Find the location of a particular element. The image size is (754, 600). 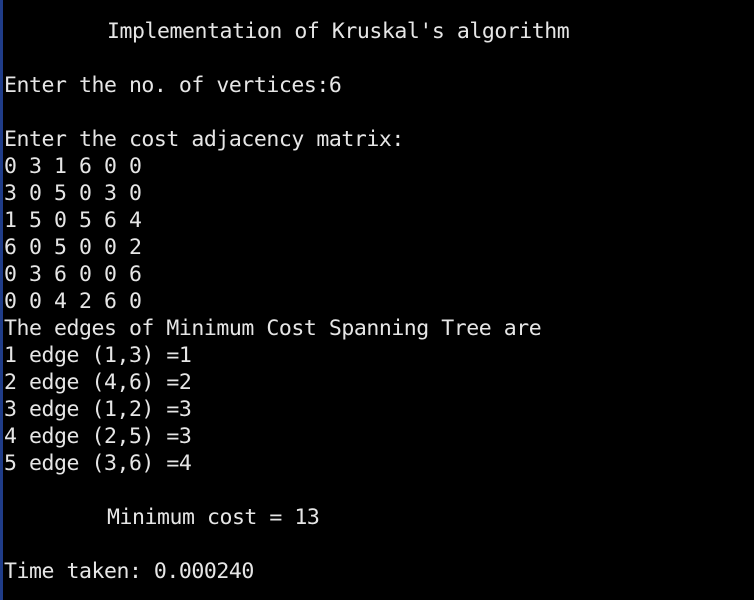

matrix-row: 3 0 5 0 3 0 is located at coordinates (73, 193).